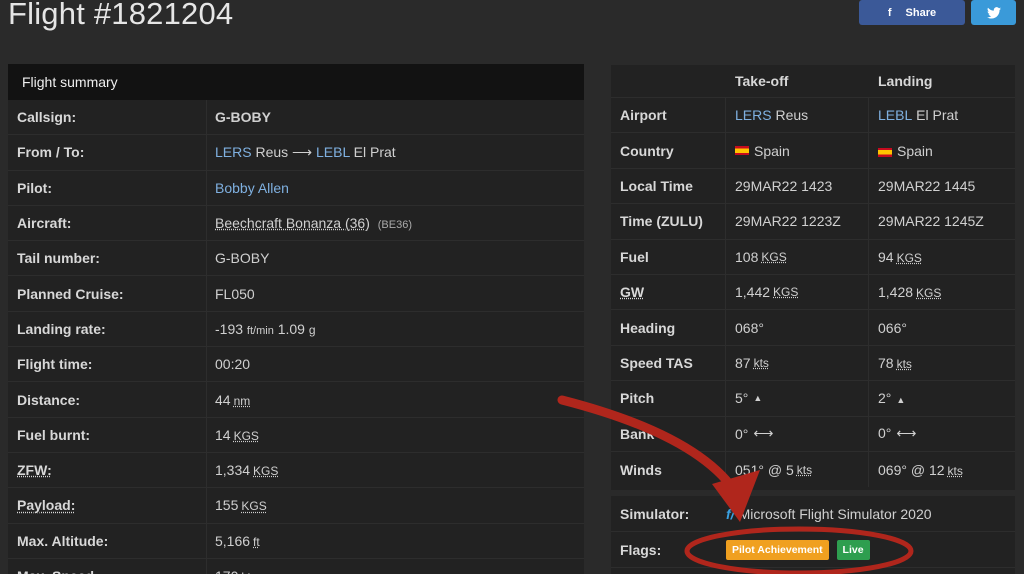 The height and width of the screenshot is (574, 1024). I want to click on aircraft-code: (BE36), so click(395, 225).